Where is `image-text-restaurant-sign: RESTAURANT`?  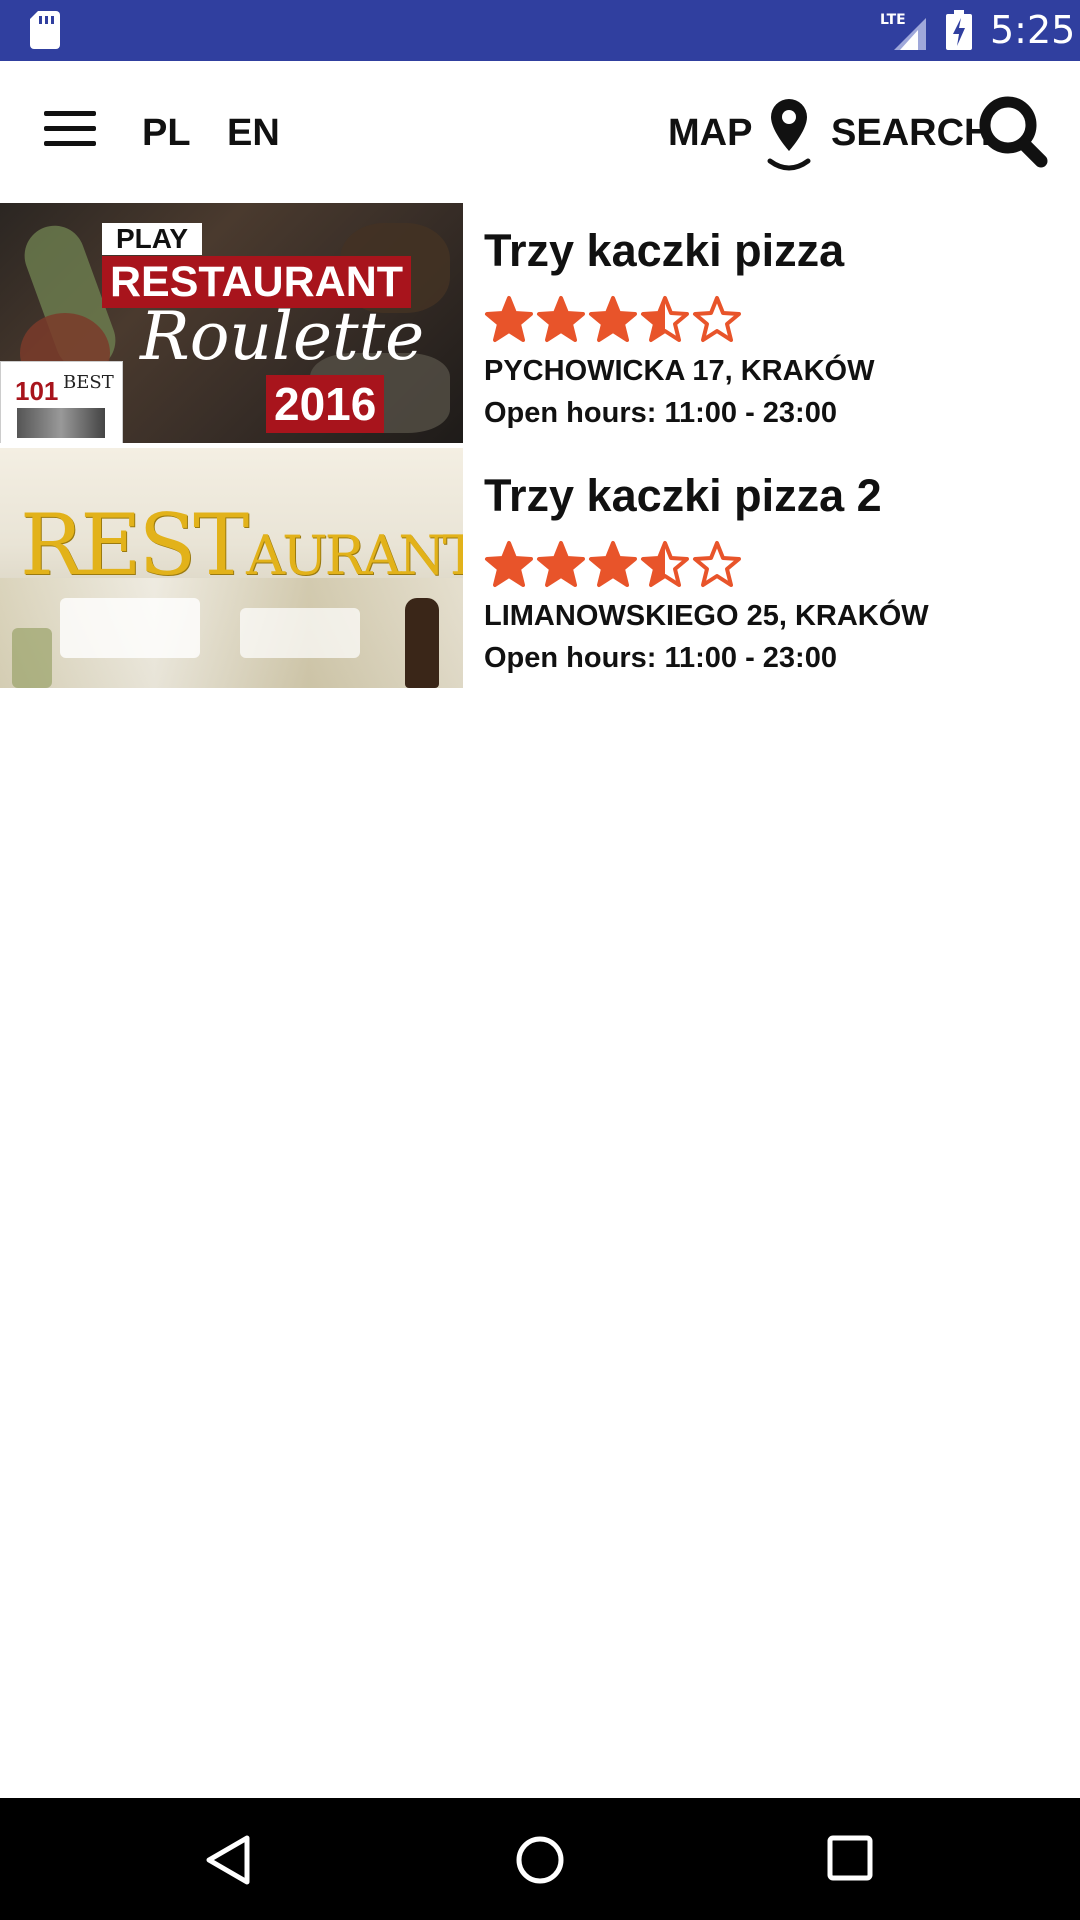 image-text-restaurant-sign: RESTAURANT is located at coordinates (241, 545).